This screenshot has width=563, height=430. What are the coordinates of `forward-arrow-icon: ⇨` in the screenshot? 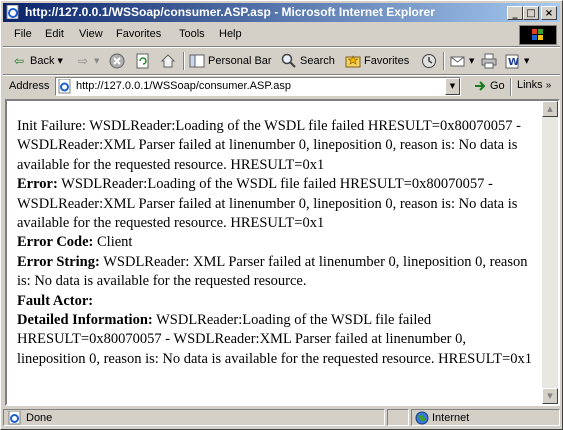 It's located at (83, 61).